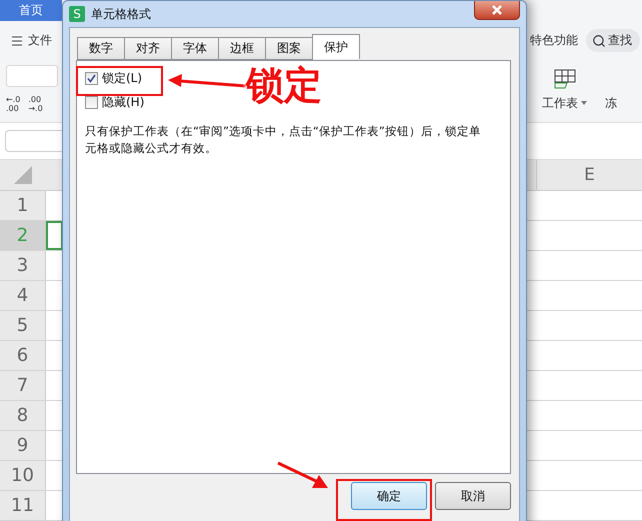 This screenshot has height=521, width=642. What do you see at coordinates (101, 48) in the screenshot?
I see `tab: 数字` at bounding box center [101, 48].